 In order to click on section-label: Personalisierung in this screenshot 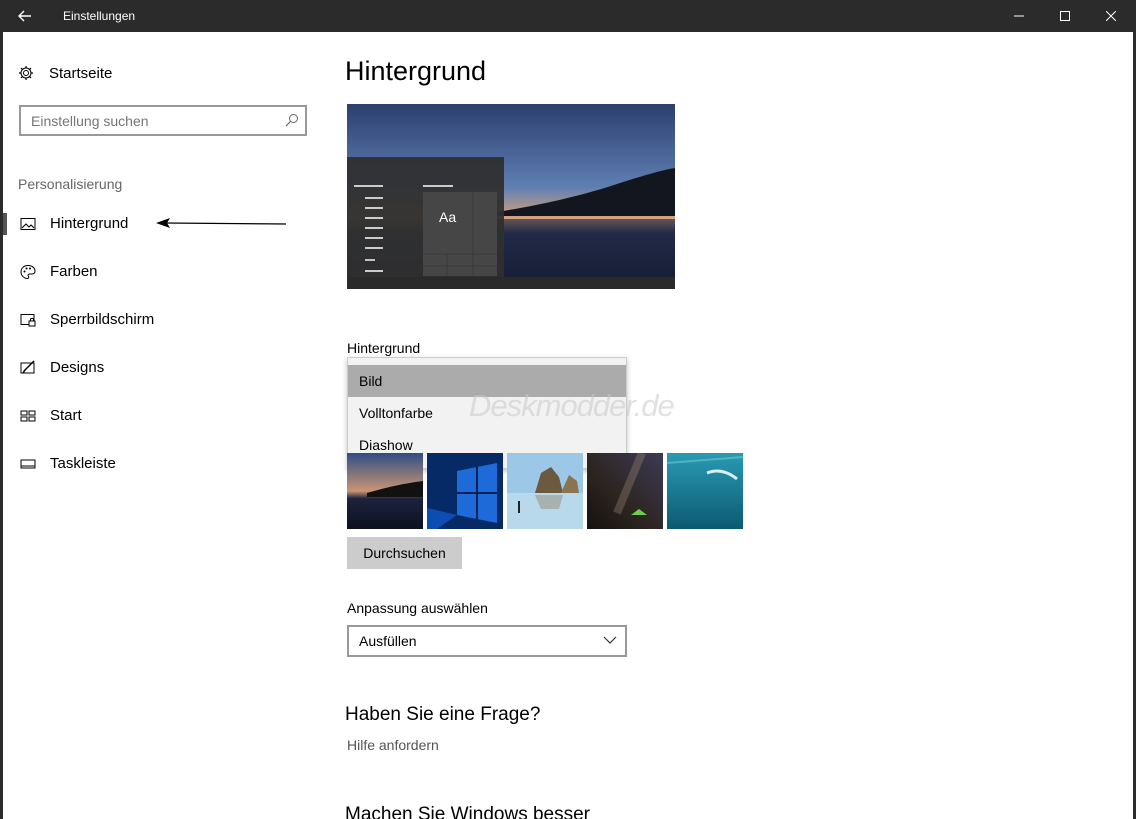, I will do `click(70, 184)`.